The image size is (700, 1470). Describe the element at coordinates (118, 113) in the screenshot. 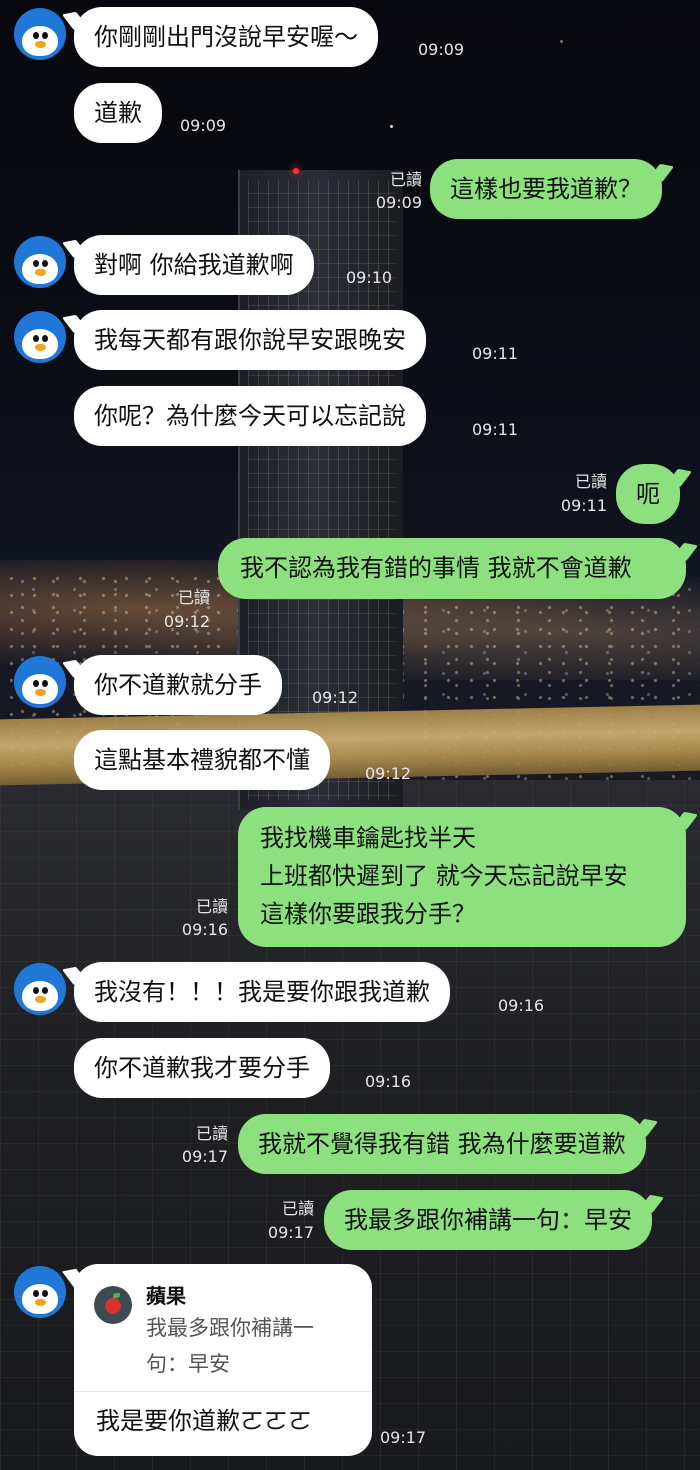

I see `message-bubble-incoming: 道歉` at that location.